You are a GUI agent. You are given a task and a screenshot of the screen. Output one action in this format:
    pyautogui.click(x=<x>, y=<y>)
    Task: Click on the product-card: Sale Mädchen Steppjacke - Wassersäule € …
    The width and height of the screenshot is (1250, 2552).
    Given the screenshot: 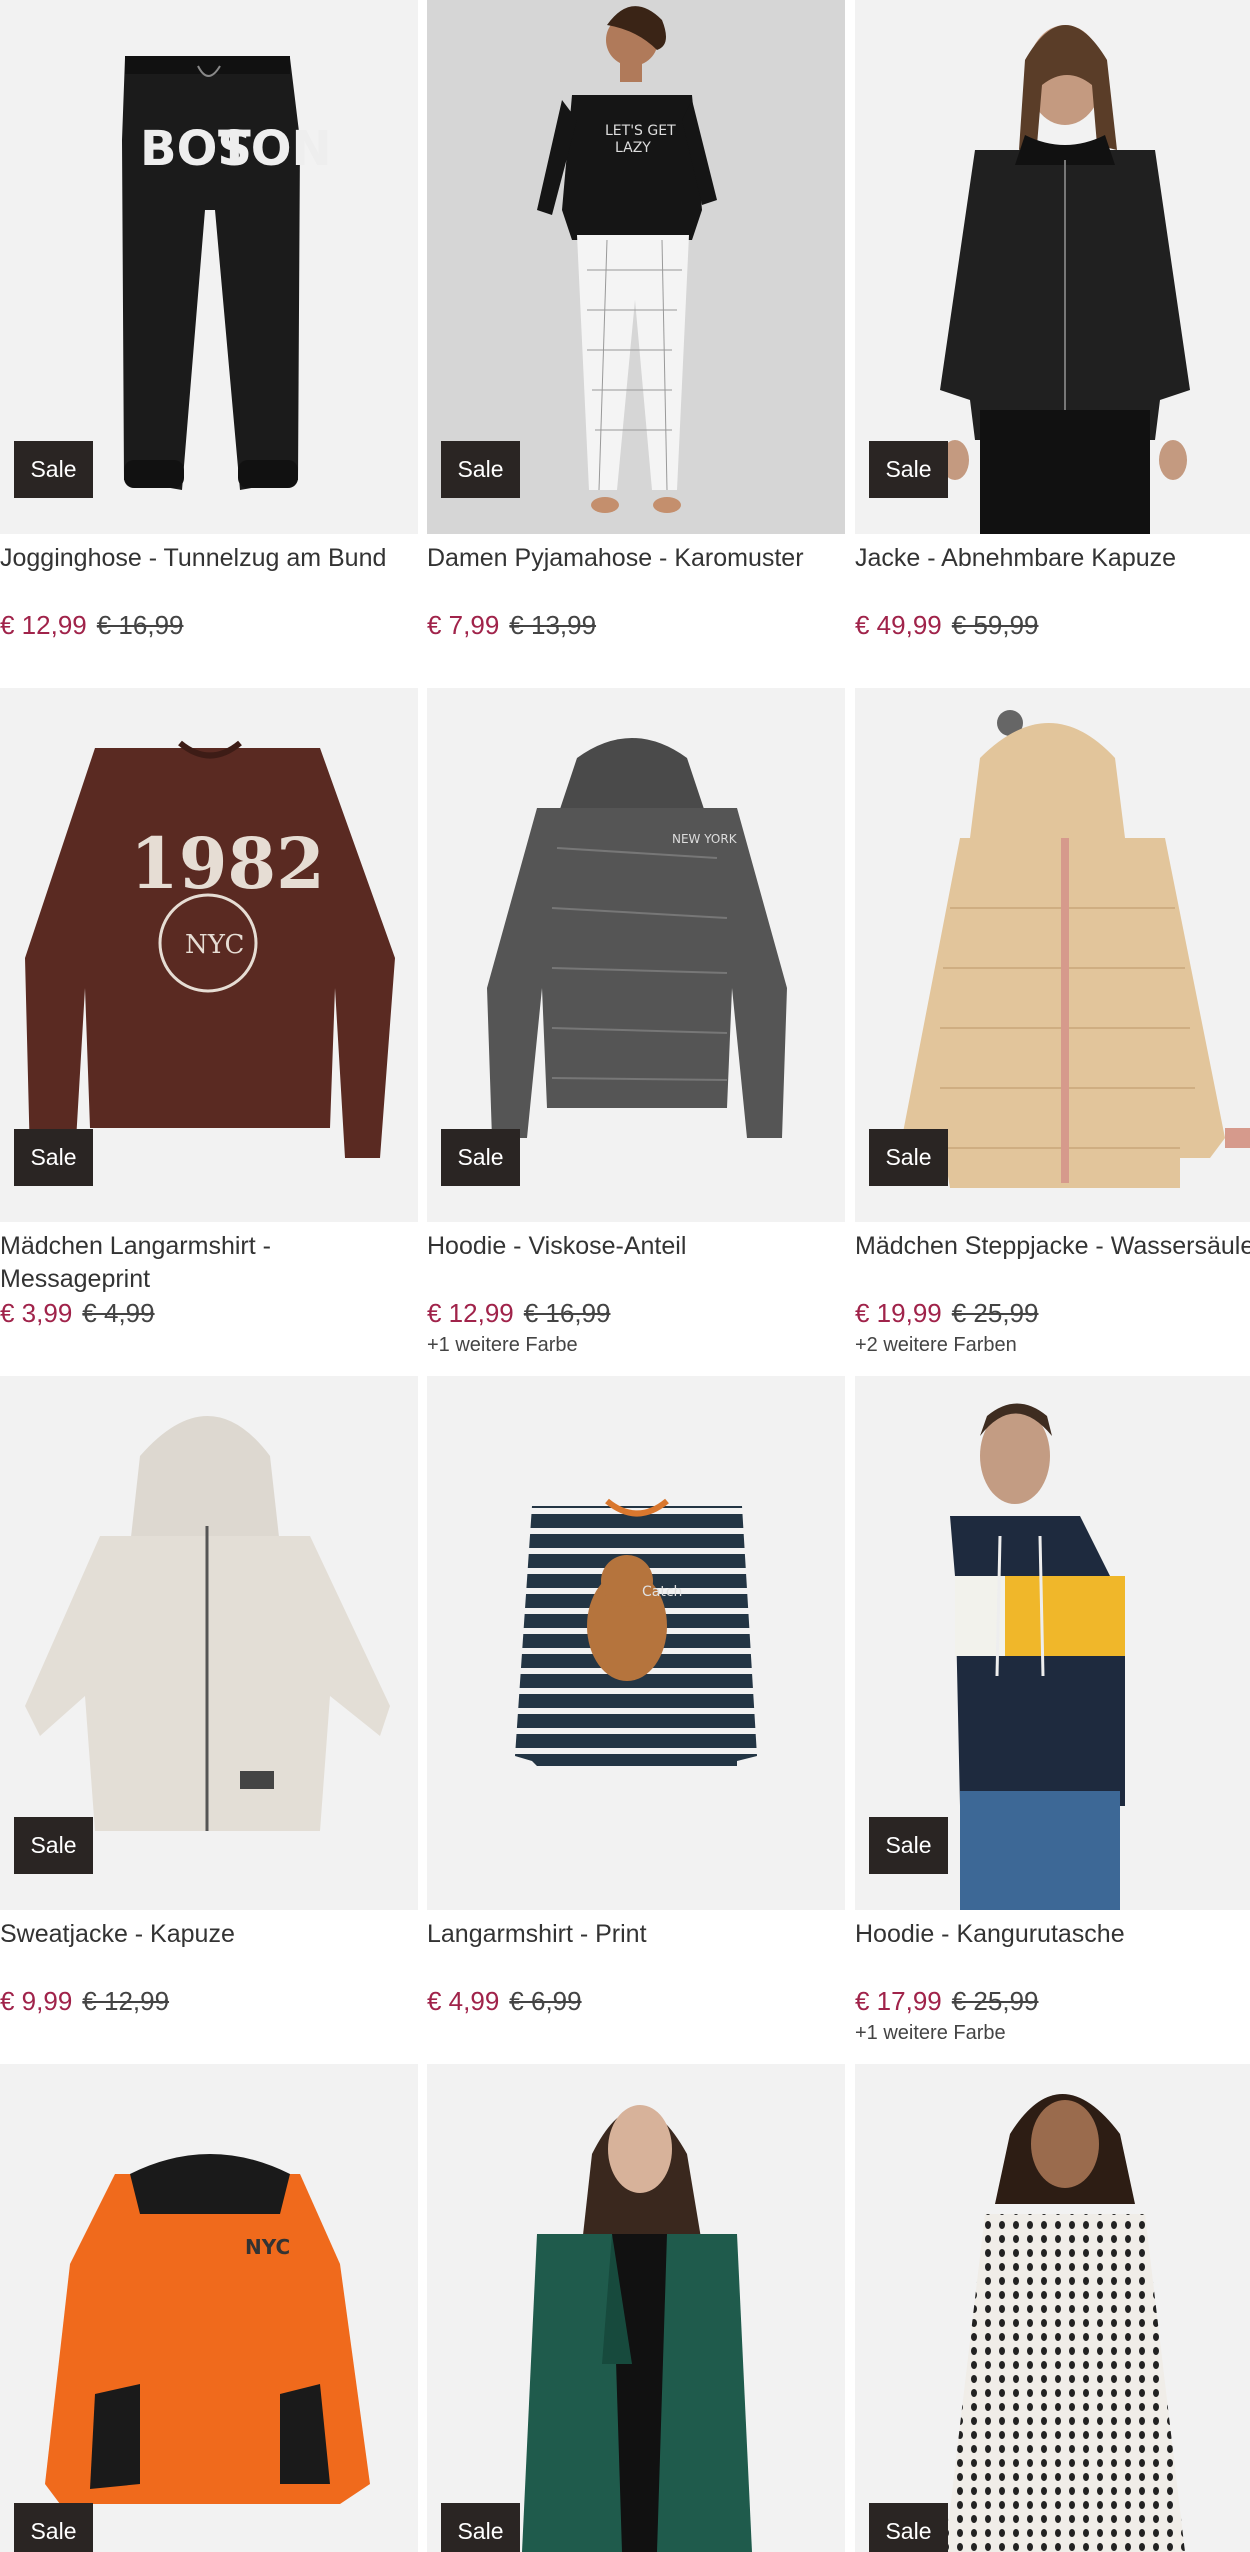 What is the action you would take?
    pyautogui.click(x=1052, y=1032)
    